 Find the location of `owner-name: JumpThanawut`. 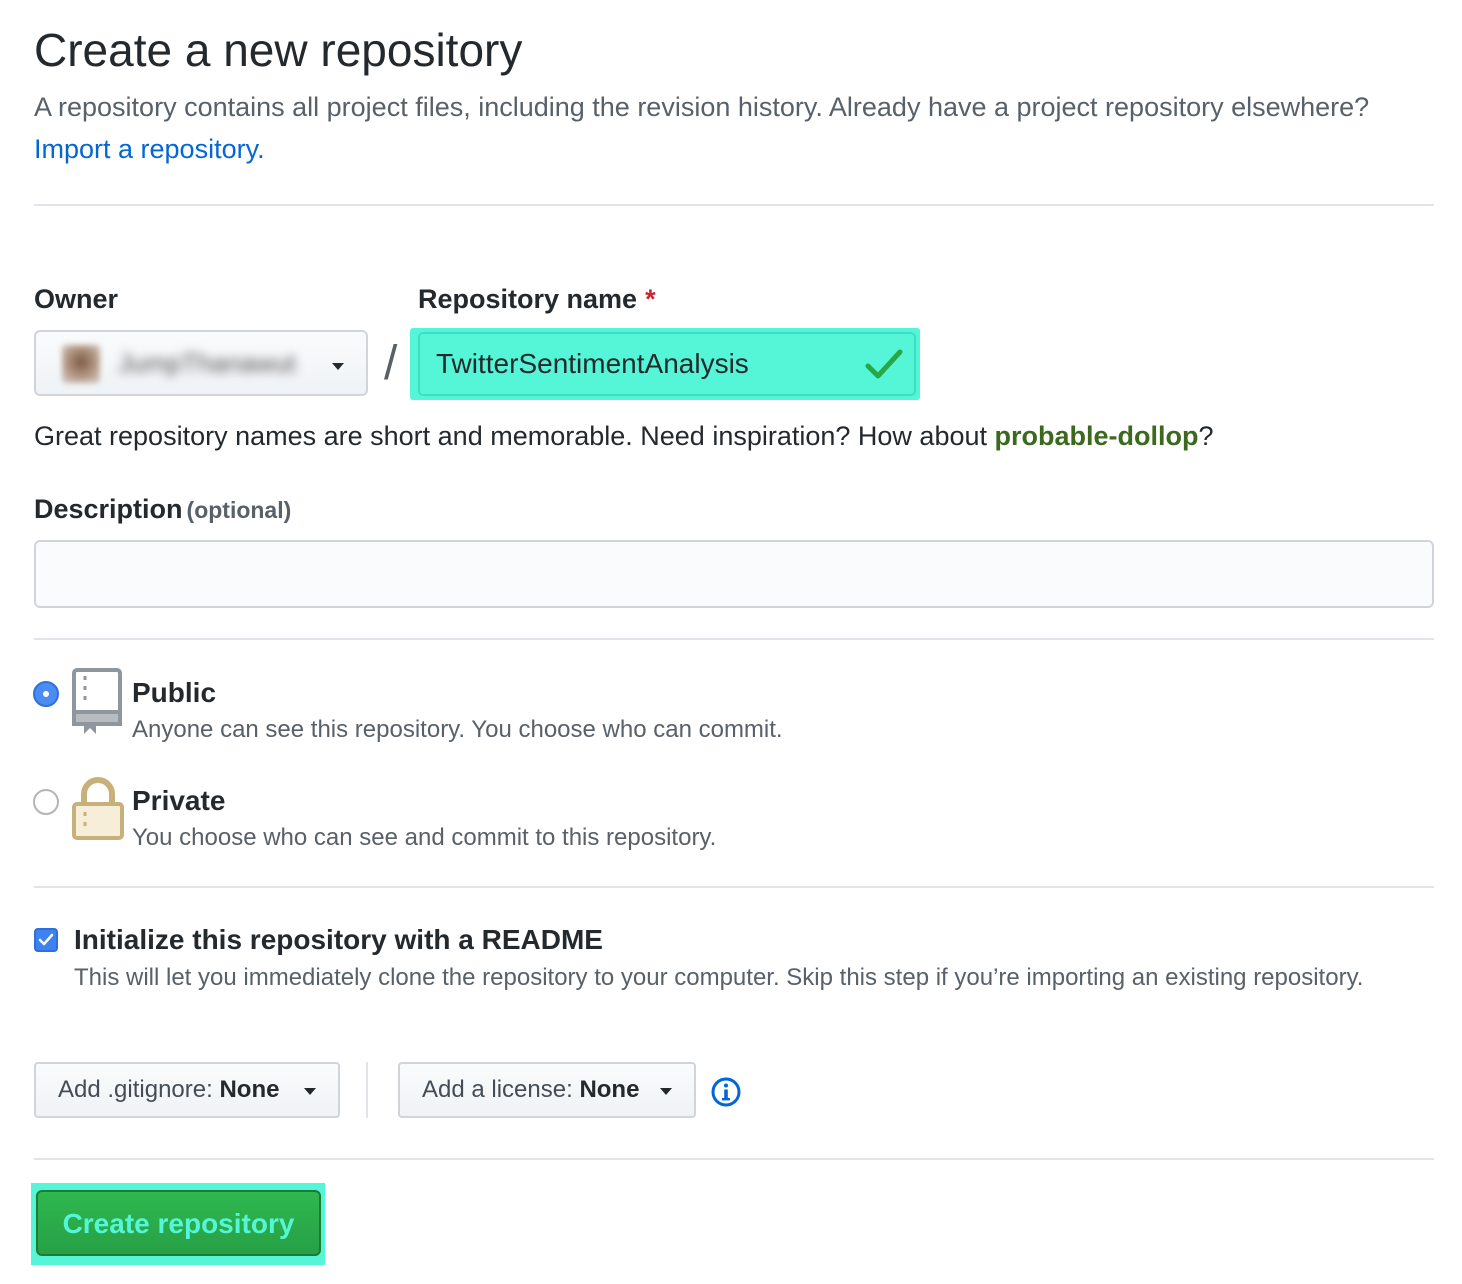

owner-name: JumpThanawut is located at coordinates (207, 363).